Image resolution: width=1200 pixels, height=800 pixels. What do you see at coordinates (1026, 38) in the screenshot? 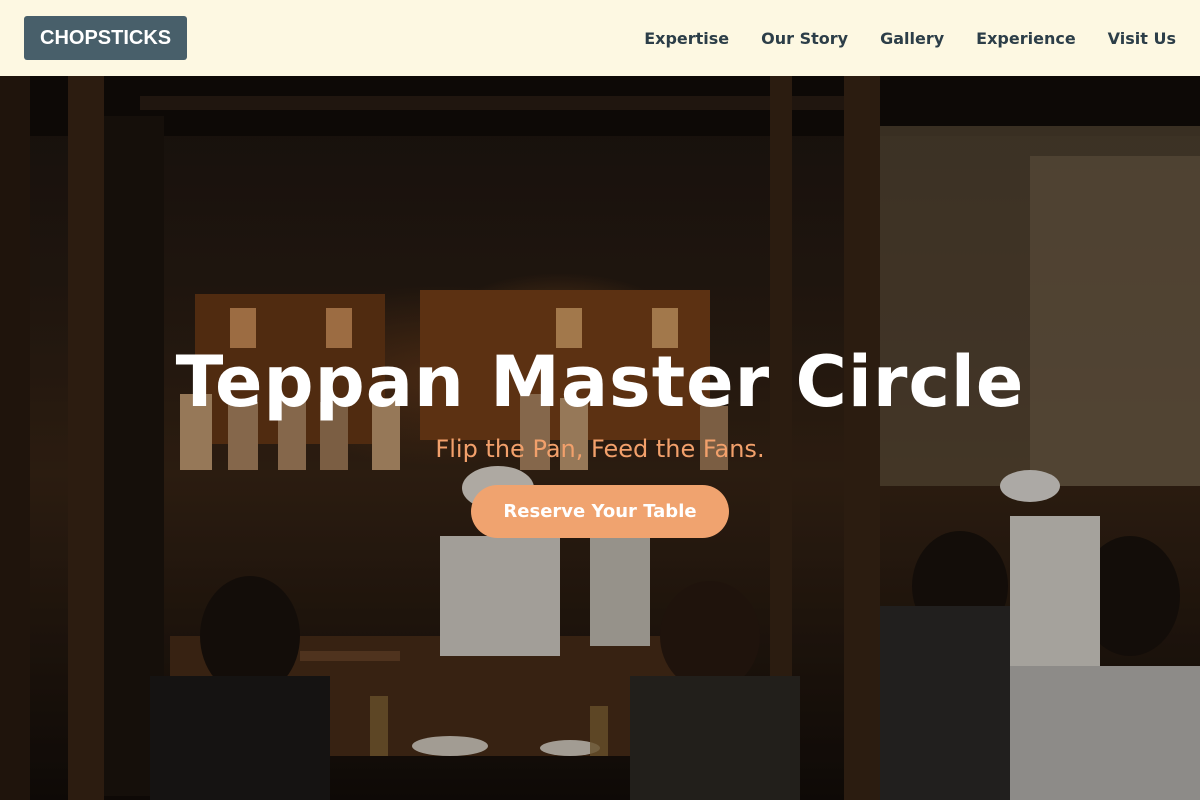
I see `nav-link-experience: Experience` at bounding box center [1026, 38].